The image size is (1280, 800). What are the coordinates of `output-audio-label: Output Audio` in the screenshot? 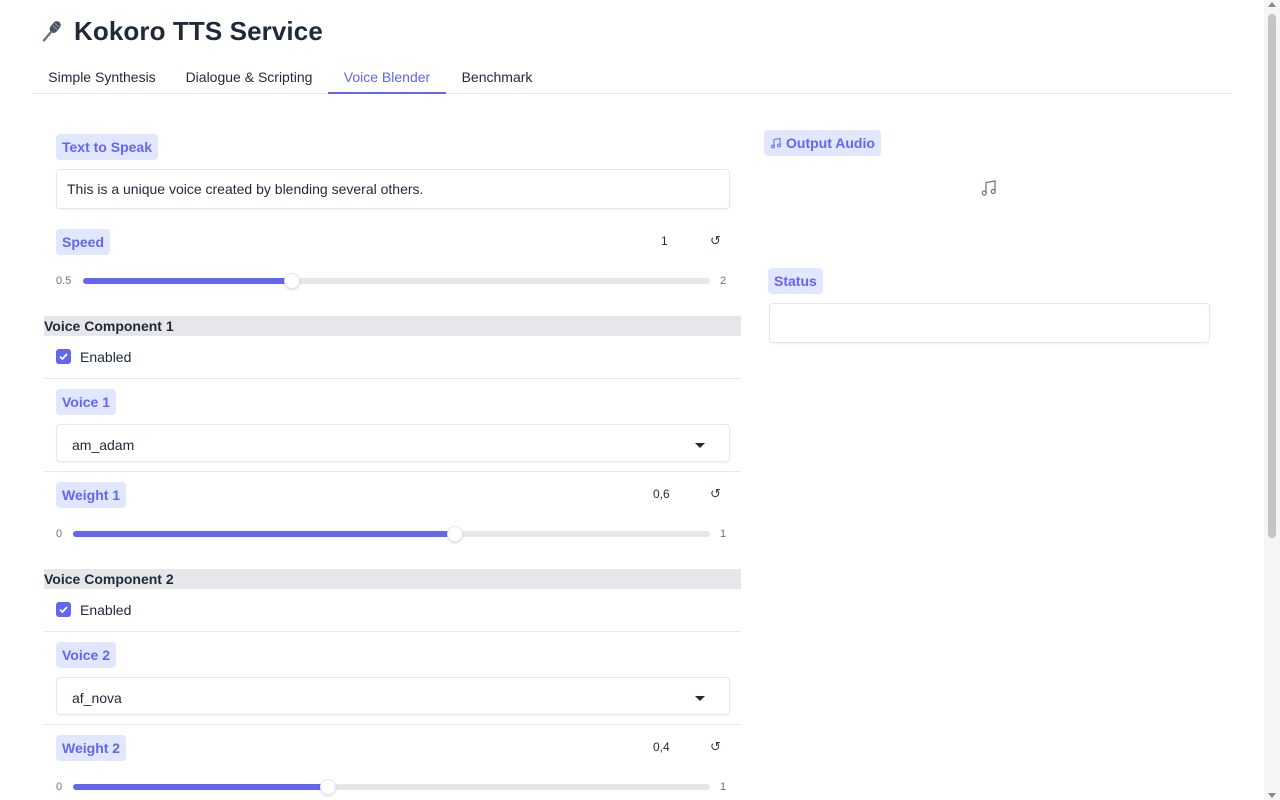 It's located at (822, 143).